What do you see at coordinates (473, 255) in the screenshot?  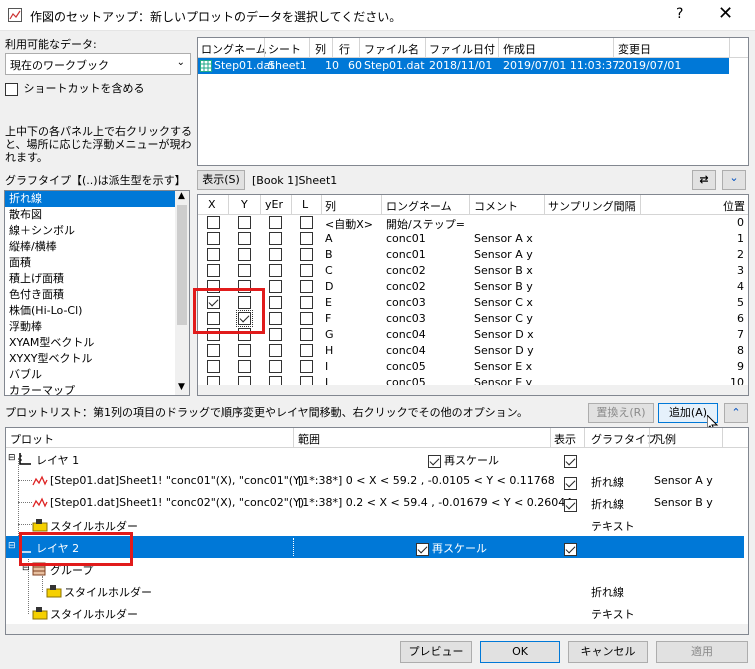 I see `column-row: Bconc01 Sensor A y 2` at bounding box center [473, 255].